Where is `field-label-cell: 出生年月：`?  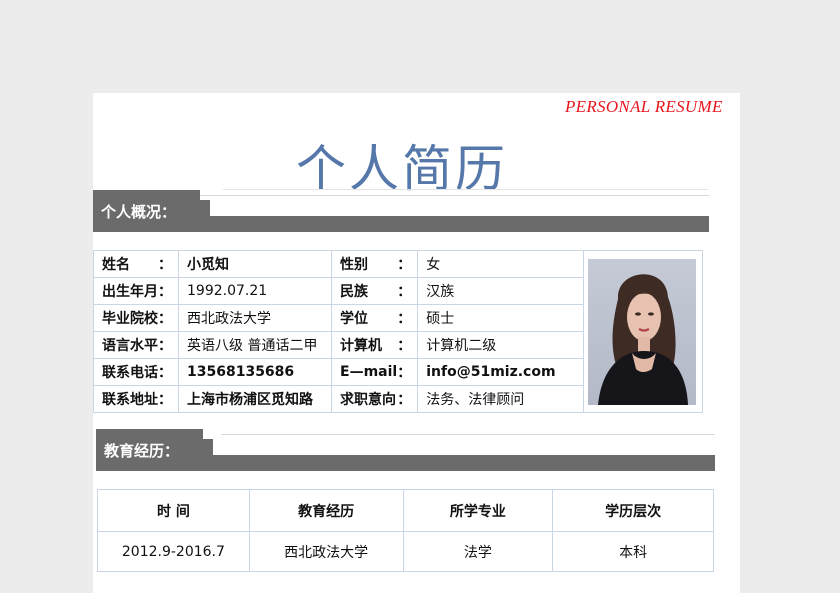 field-label-cell: 出生年月： is located at coordinates (136, 291).